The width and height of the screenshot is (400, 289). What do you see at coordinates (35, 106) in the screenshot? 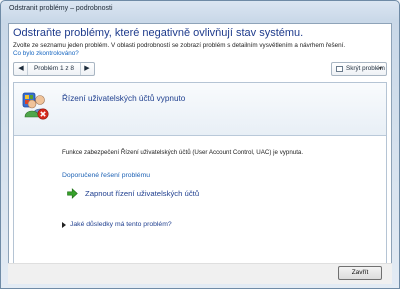
I see `users-shield-error-icon` at bounding box center [35, 106].